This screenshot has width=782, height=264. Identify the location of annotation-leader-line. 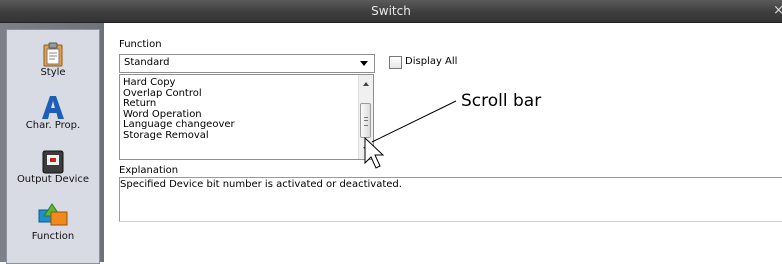
(414, 121).